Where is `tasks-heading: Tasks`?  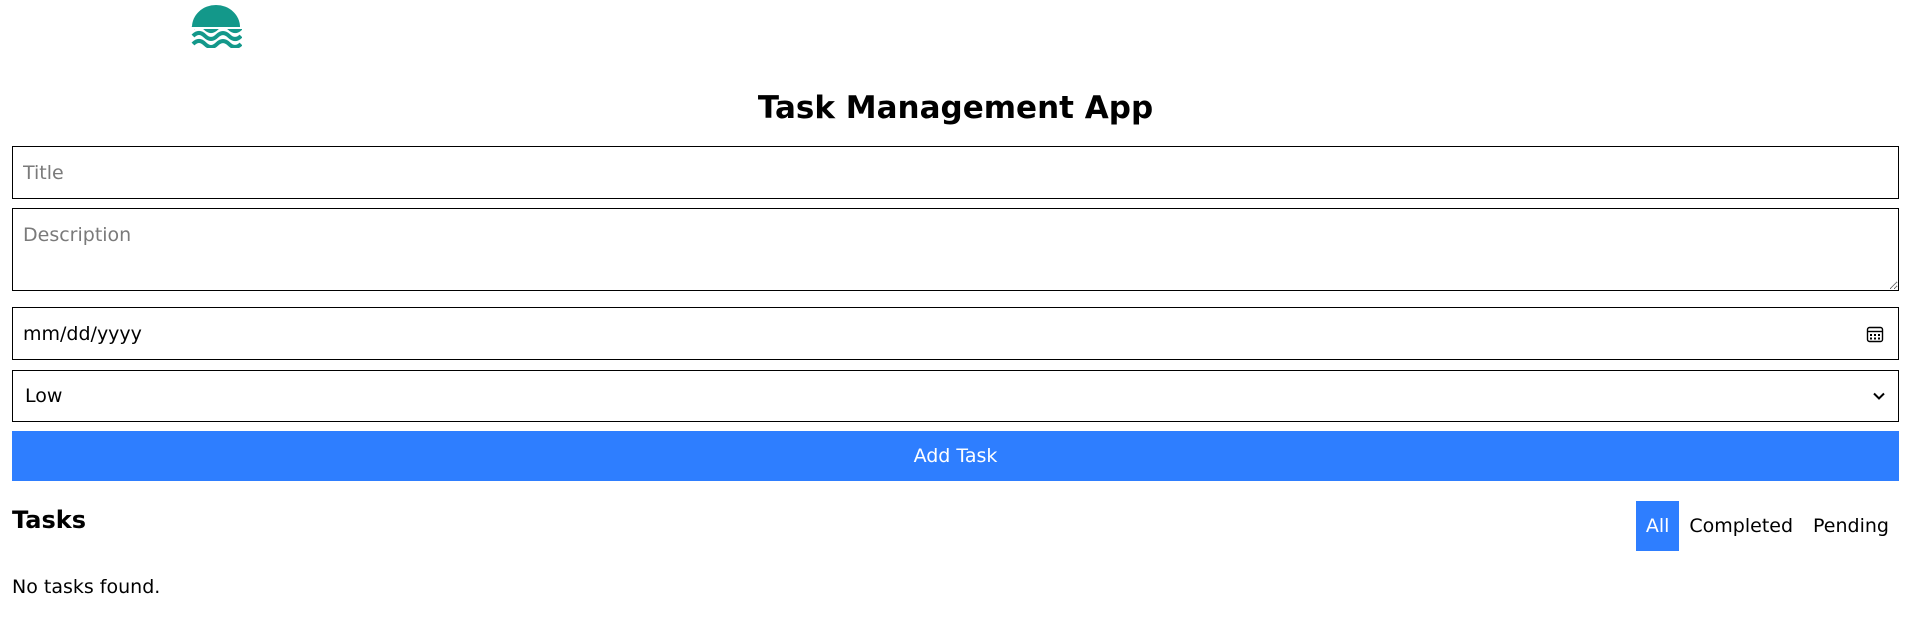
tasks-heading: Tasks is located at coordinates (49, 520).